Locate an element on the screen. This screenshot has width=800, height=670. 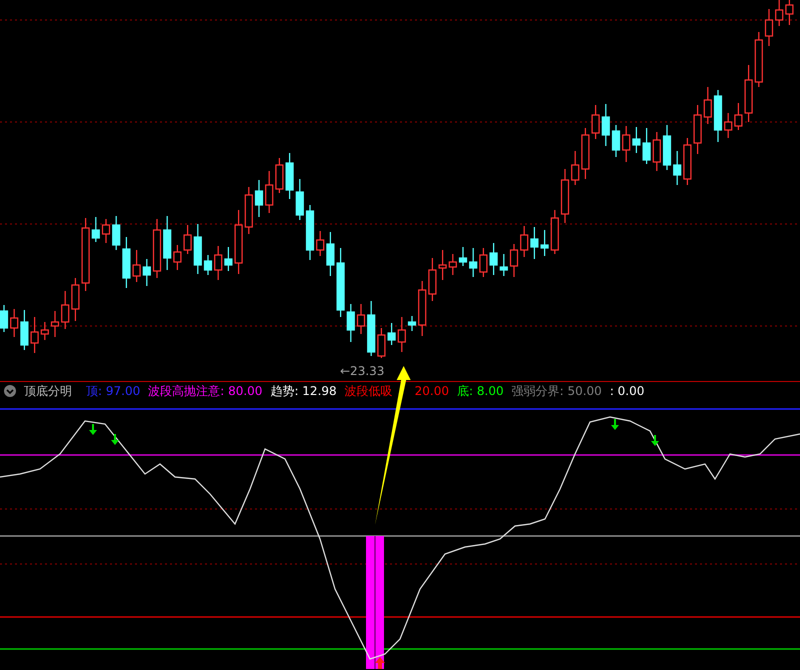
indicator-name: 顶底分明 is located at coordinates (48, 390).